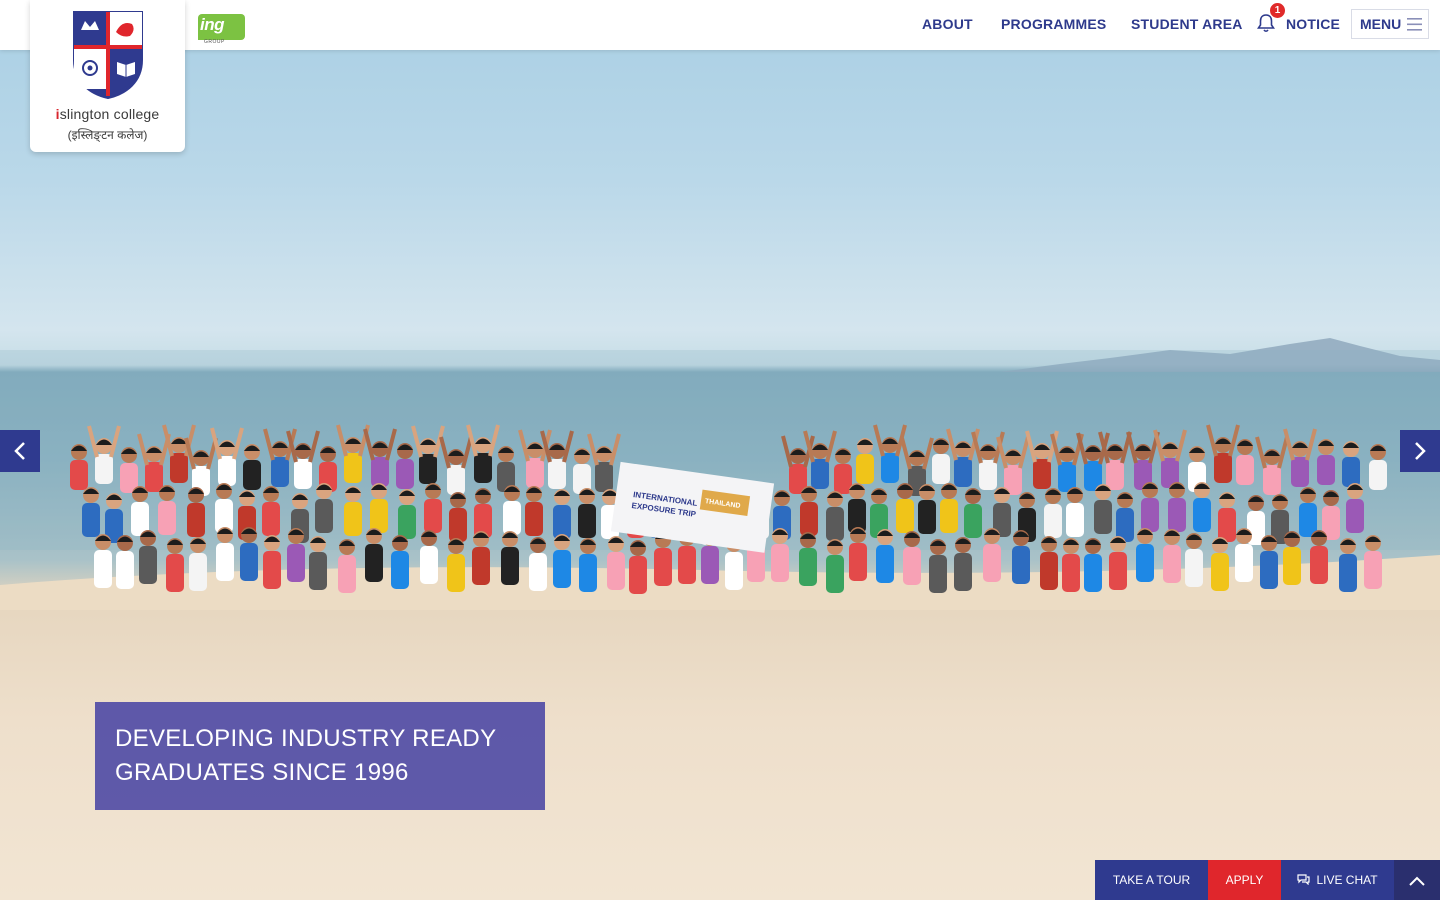 The height and width of the screenshot is (900, 1440). Describe the element at coordinates (1151, 880) in the screenshot. I see `take-a-tour-button: TAKE A TOUR` at that location.